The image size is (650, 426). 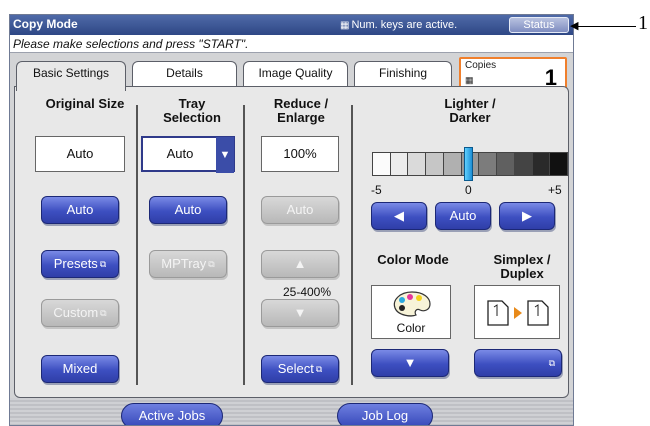 What do you see at coordinates (412, 304) in the screenshot?
I see `palette-icon` at bounding box center [412, 304].